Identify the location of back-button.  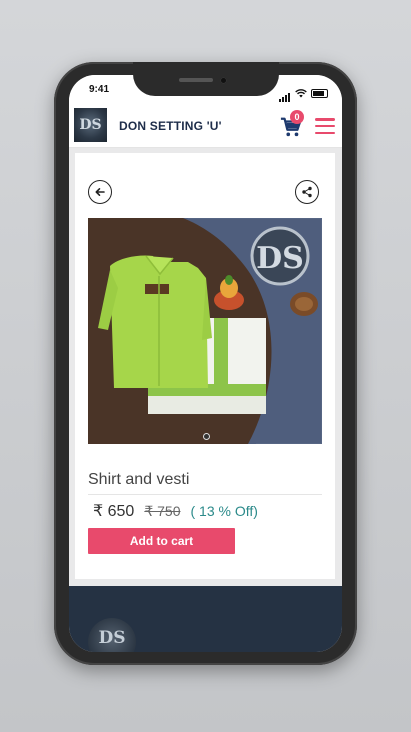
(100, 192).